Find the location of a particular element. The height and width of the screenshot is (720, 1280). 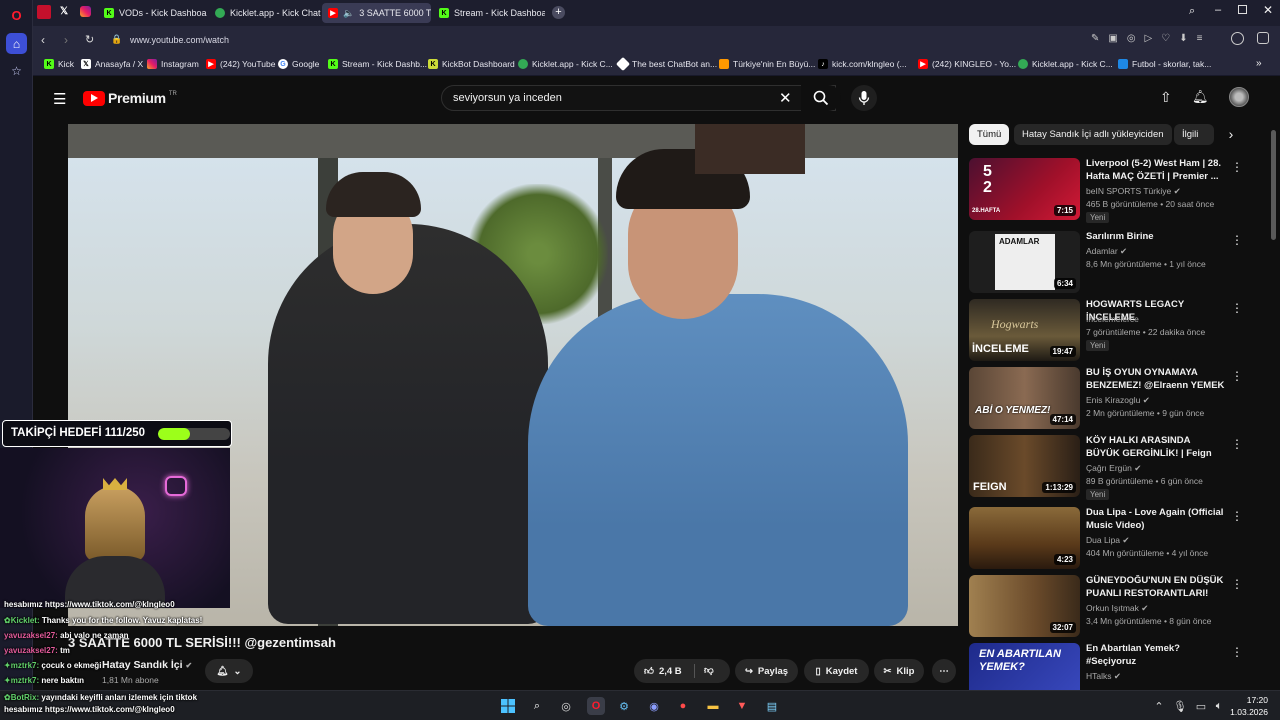

video-title: En Abartılan Yemek? #Seçiyoruz is located at coordinates (1156, 655).